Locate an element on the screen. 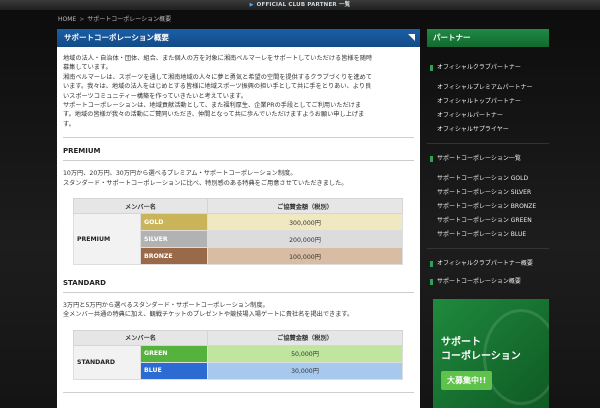  banner-cta: 大募集中!! is located at coordinates (467, 380).